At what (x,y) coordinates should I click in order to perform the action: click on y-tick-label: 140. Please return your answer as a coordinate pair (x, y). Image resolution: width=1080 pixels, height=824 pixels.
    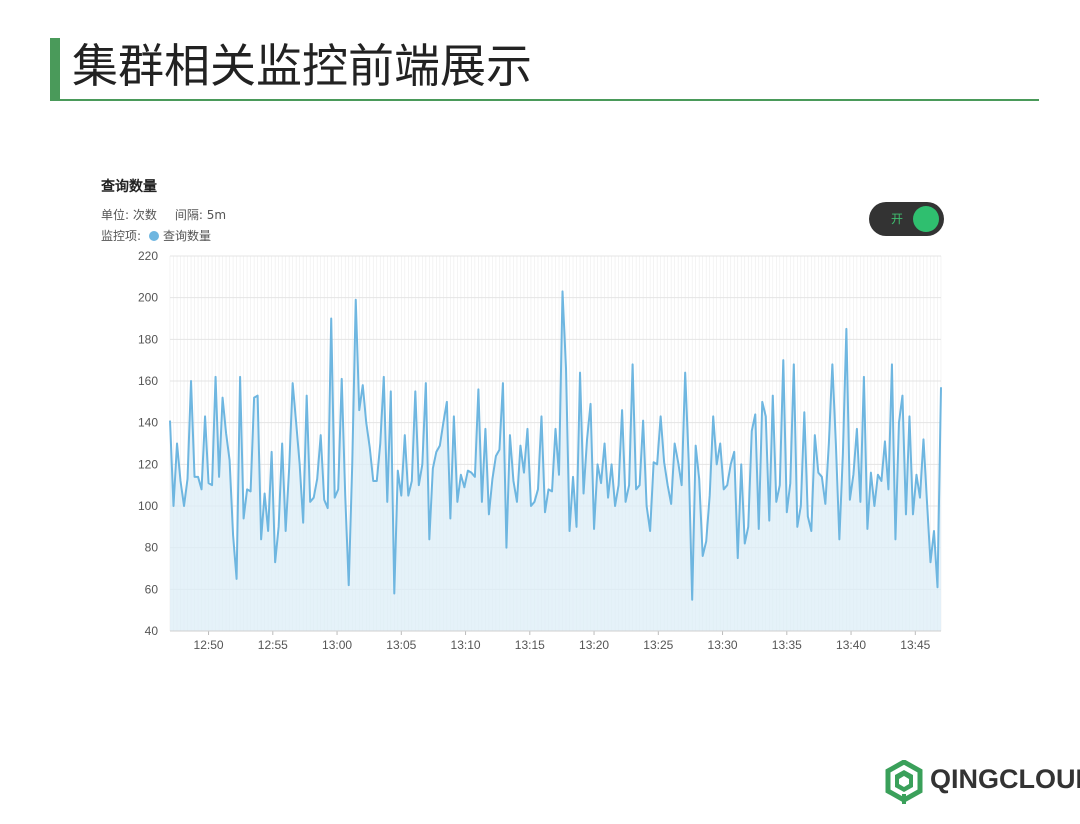
    Looking at the image, I should click on (148, 423).